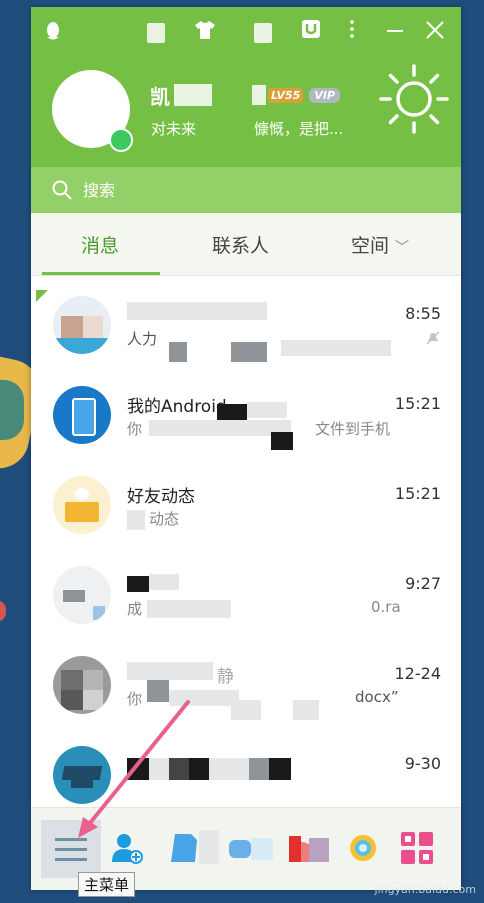 This screenshot has height=903, width=484. What do you see at coordinates (62, 190) in the screenshot?
I see `search-icon` at bounding box center [62, 190].